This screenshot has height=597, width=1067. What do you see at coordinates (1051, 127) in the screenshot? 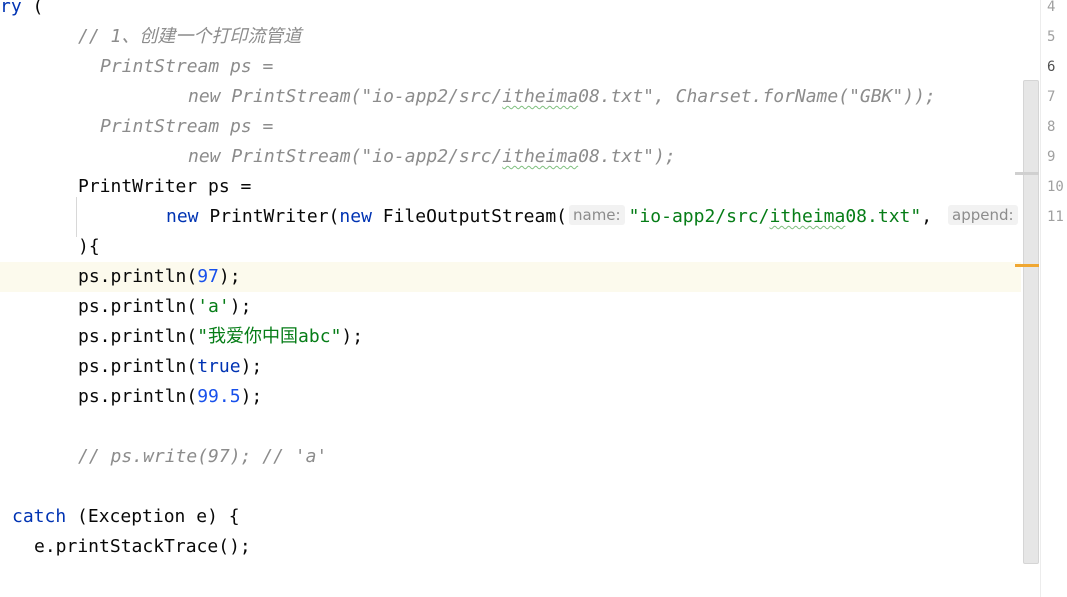
I see `line-number: 8` at bounding box center [1051, 127].